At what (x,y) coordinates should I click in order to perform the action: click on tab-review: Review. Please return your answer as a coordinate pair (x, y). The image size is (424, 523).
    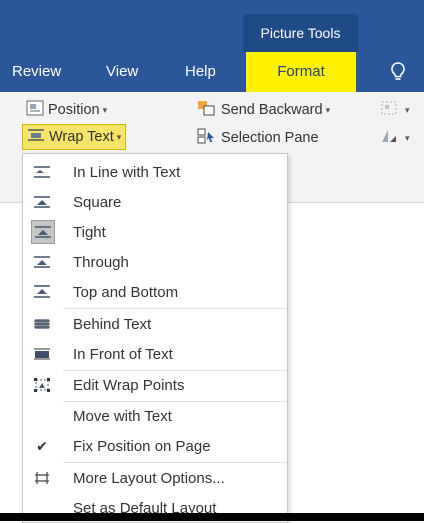
    Looking at the image, I should click on (36, 72).